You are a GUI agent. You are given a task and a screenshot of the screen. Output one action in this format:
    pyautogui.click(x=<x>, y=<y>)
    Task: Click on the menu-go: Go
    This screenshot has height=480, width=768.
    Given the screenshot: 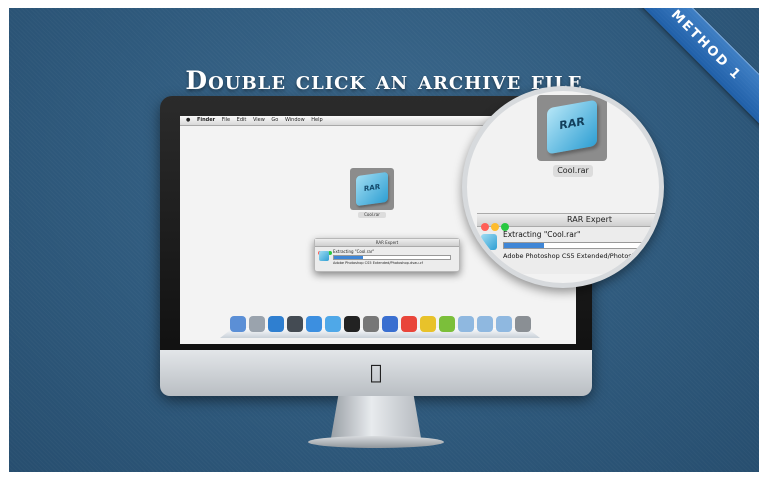 What is the action you would take?
    pyautogui.click(x=274, y=120)
    